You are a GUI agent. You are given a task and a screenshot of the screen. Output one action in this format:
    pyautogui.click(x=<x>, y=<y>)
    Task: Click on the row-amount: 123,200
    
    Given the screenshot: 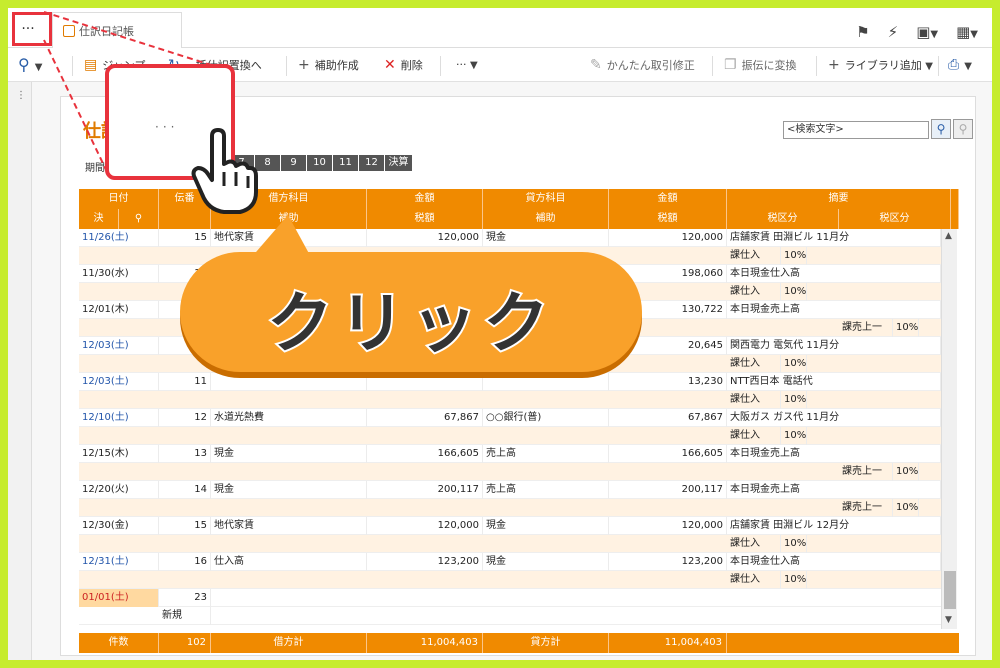 What is the action you would take?
    pyautogui.click(x=425, y=562)
    